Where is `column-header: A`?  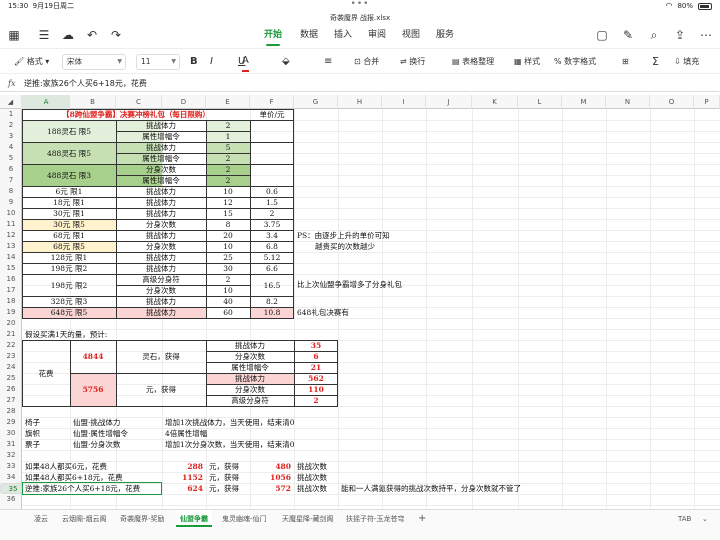
column-header: A is located at coordinates (46, 102).